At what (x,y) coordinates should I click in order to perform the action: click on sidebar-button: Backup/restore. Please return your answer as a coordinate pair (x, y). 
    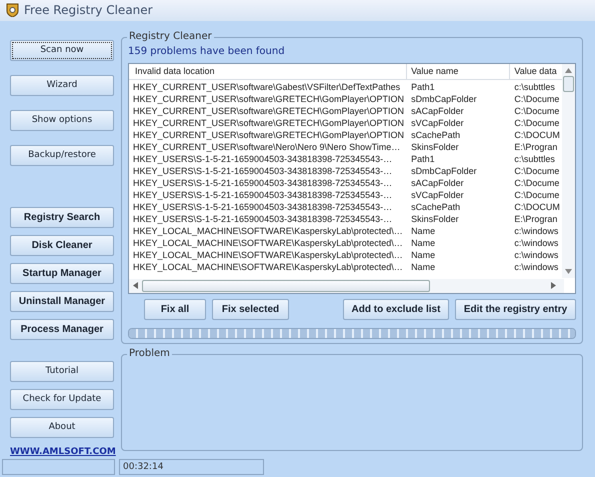
    Looking at the image, I should click on (62, 155).